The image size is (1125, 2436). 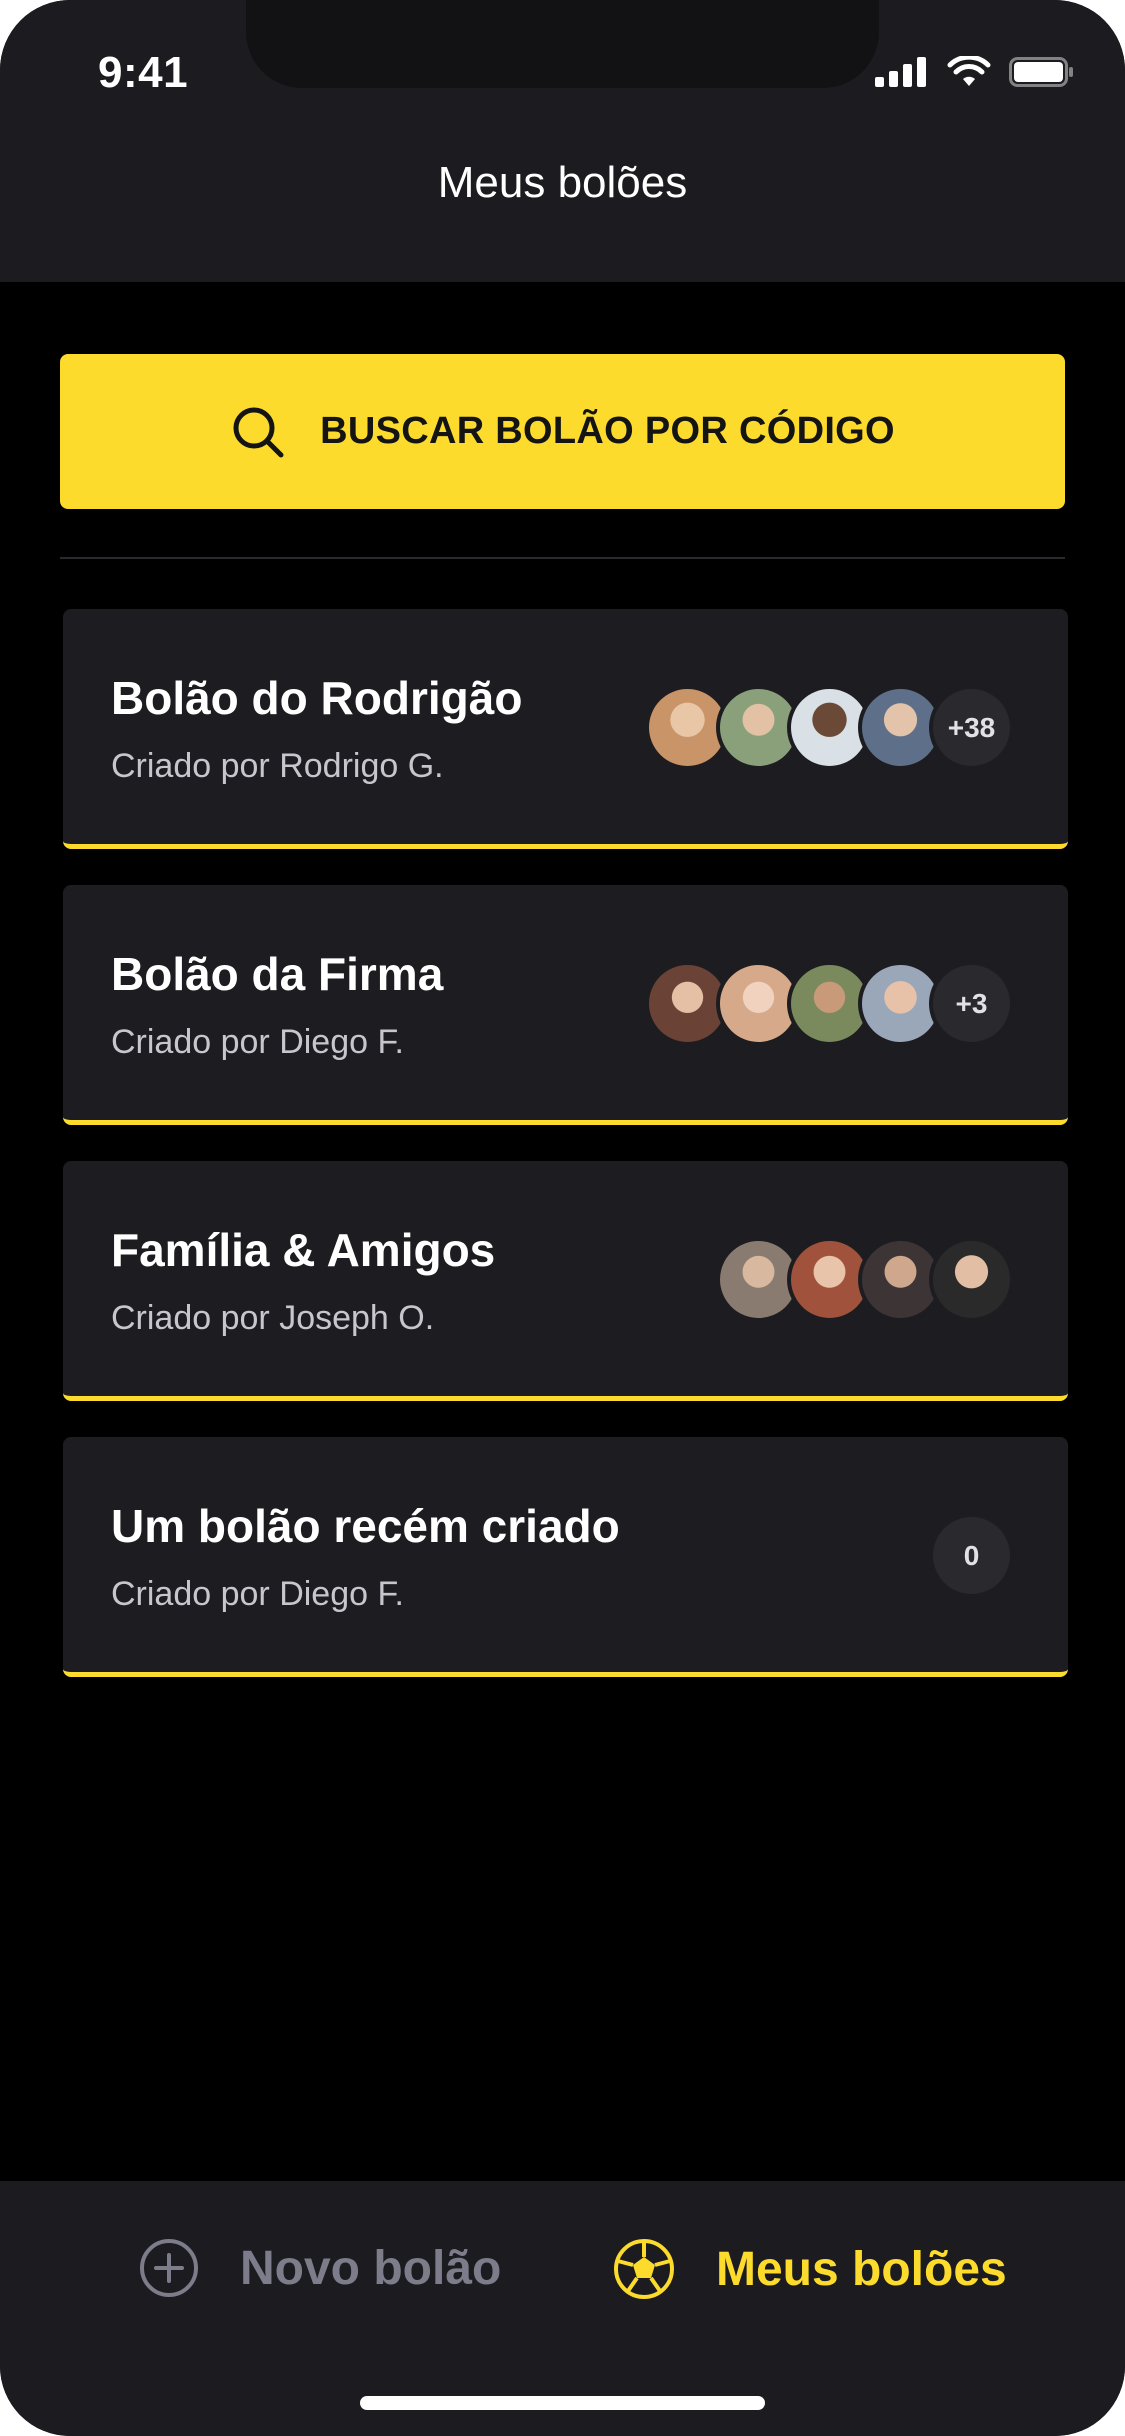 What do you see at coordinates (277, 974) in the screenshot?
I see `pool-title: Bolão da Firma` at bounding box center [277, 974].